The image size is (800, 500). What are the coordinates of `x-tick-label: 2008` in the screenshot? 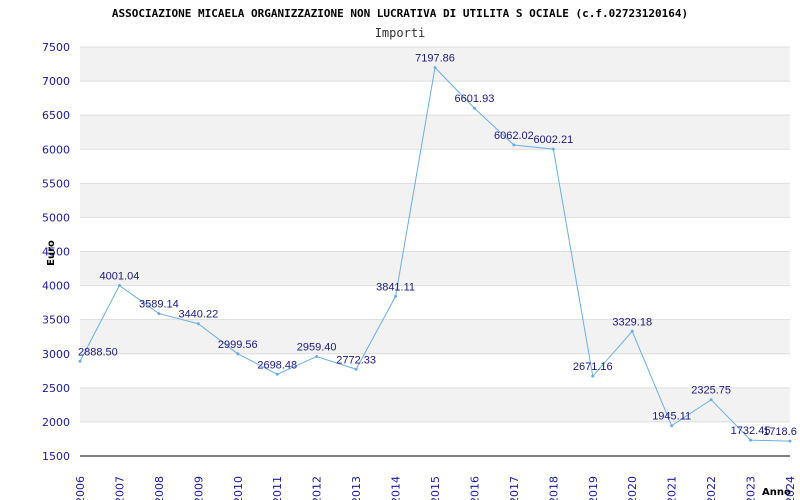 It's located at (159, 488).